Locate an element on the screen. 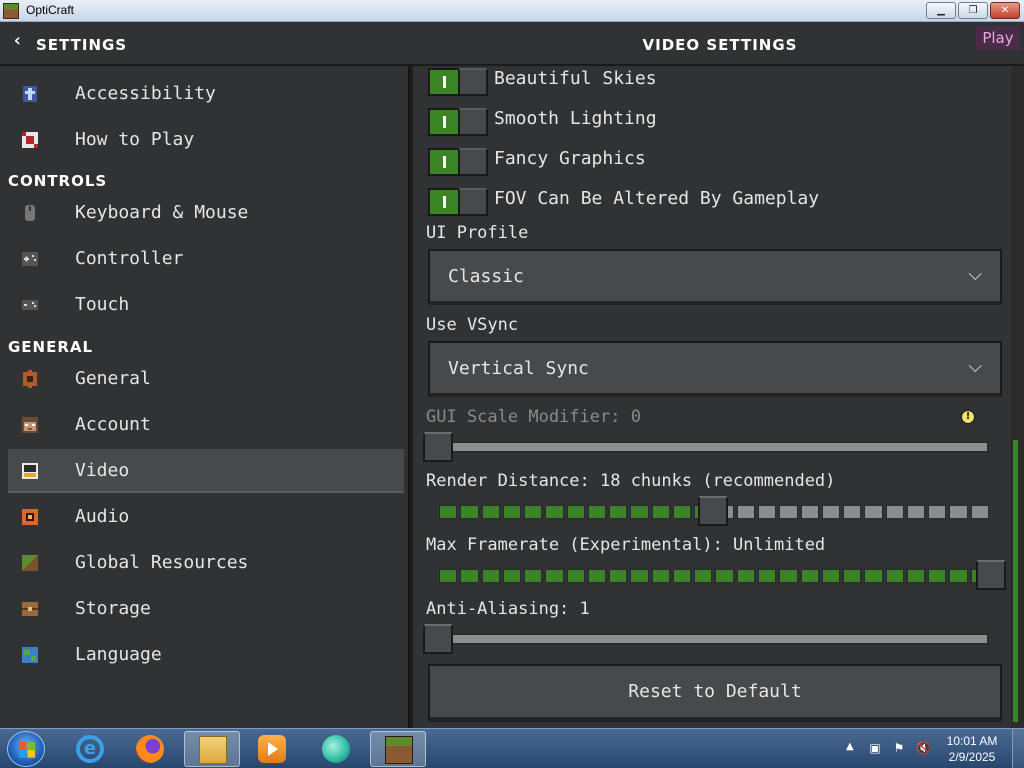 The image size is (1024, 768). section-title-controls: CONTROLS is located at coordinates (58, 181).